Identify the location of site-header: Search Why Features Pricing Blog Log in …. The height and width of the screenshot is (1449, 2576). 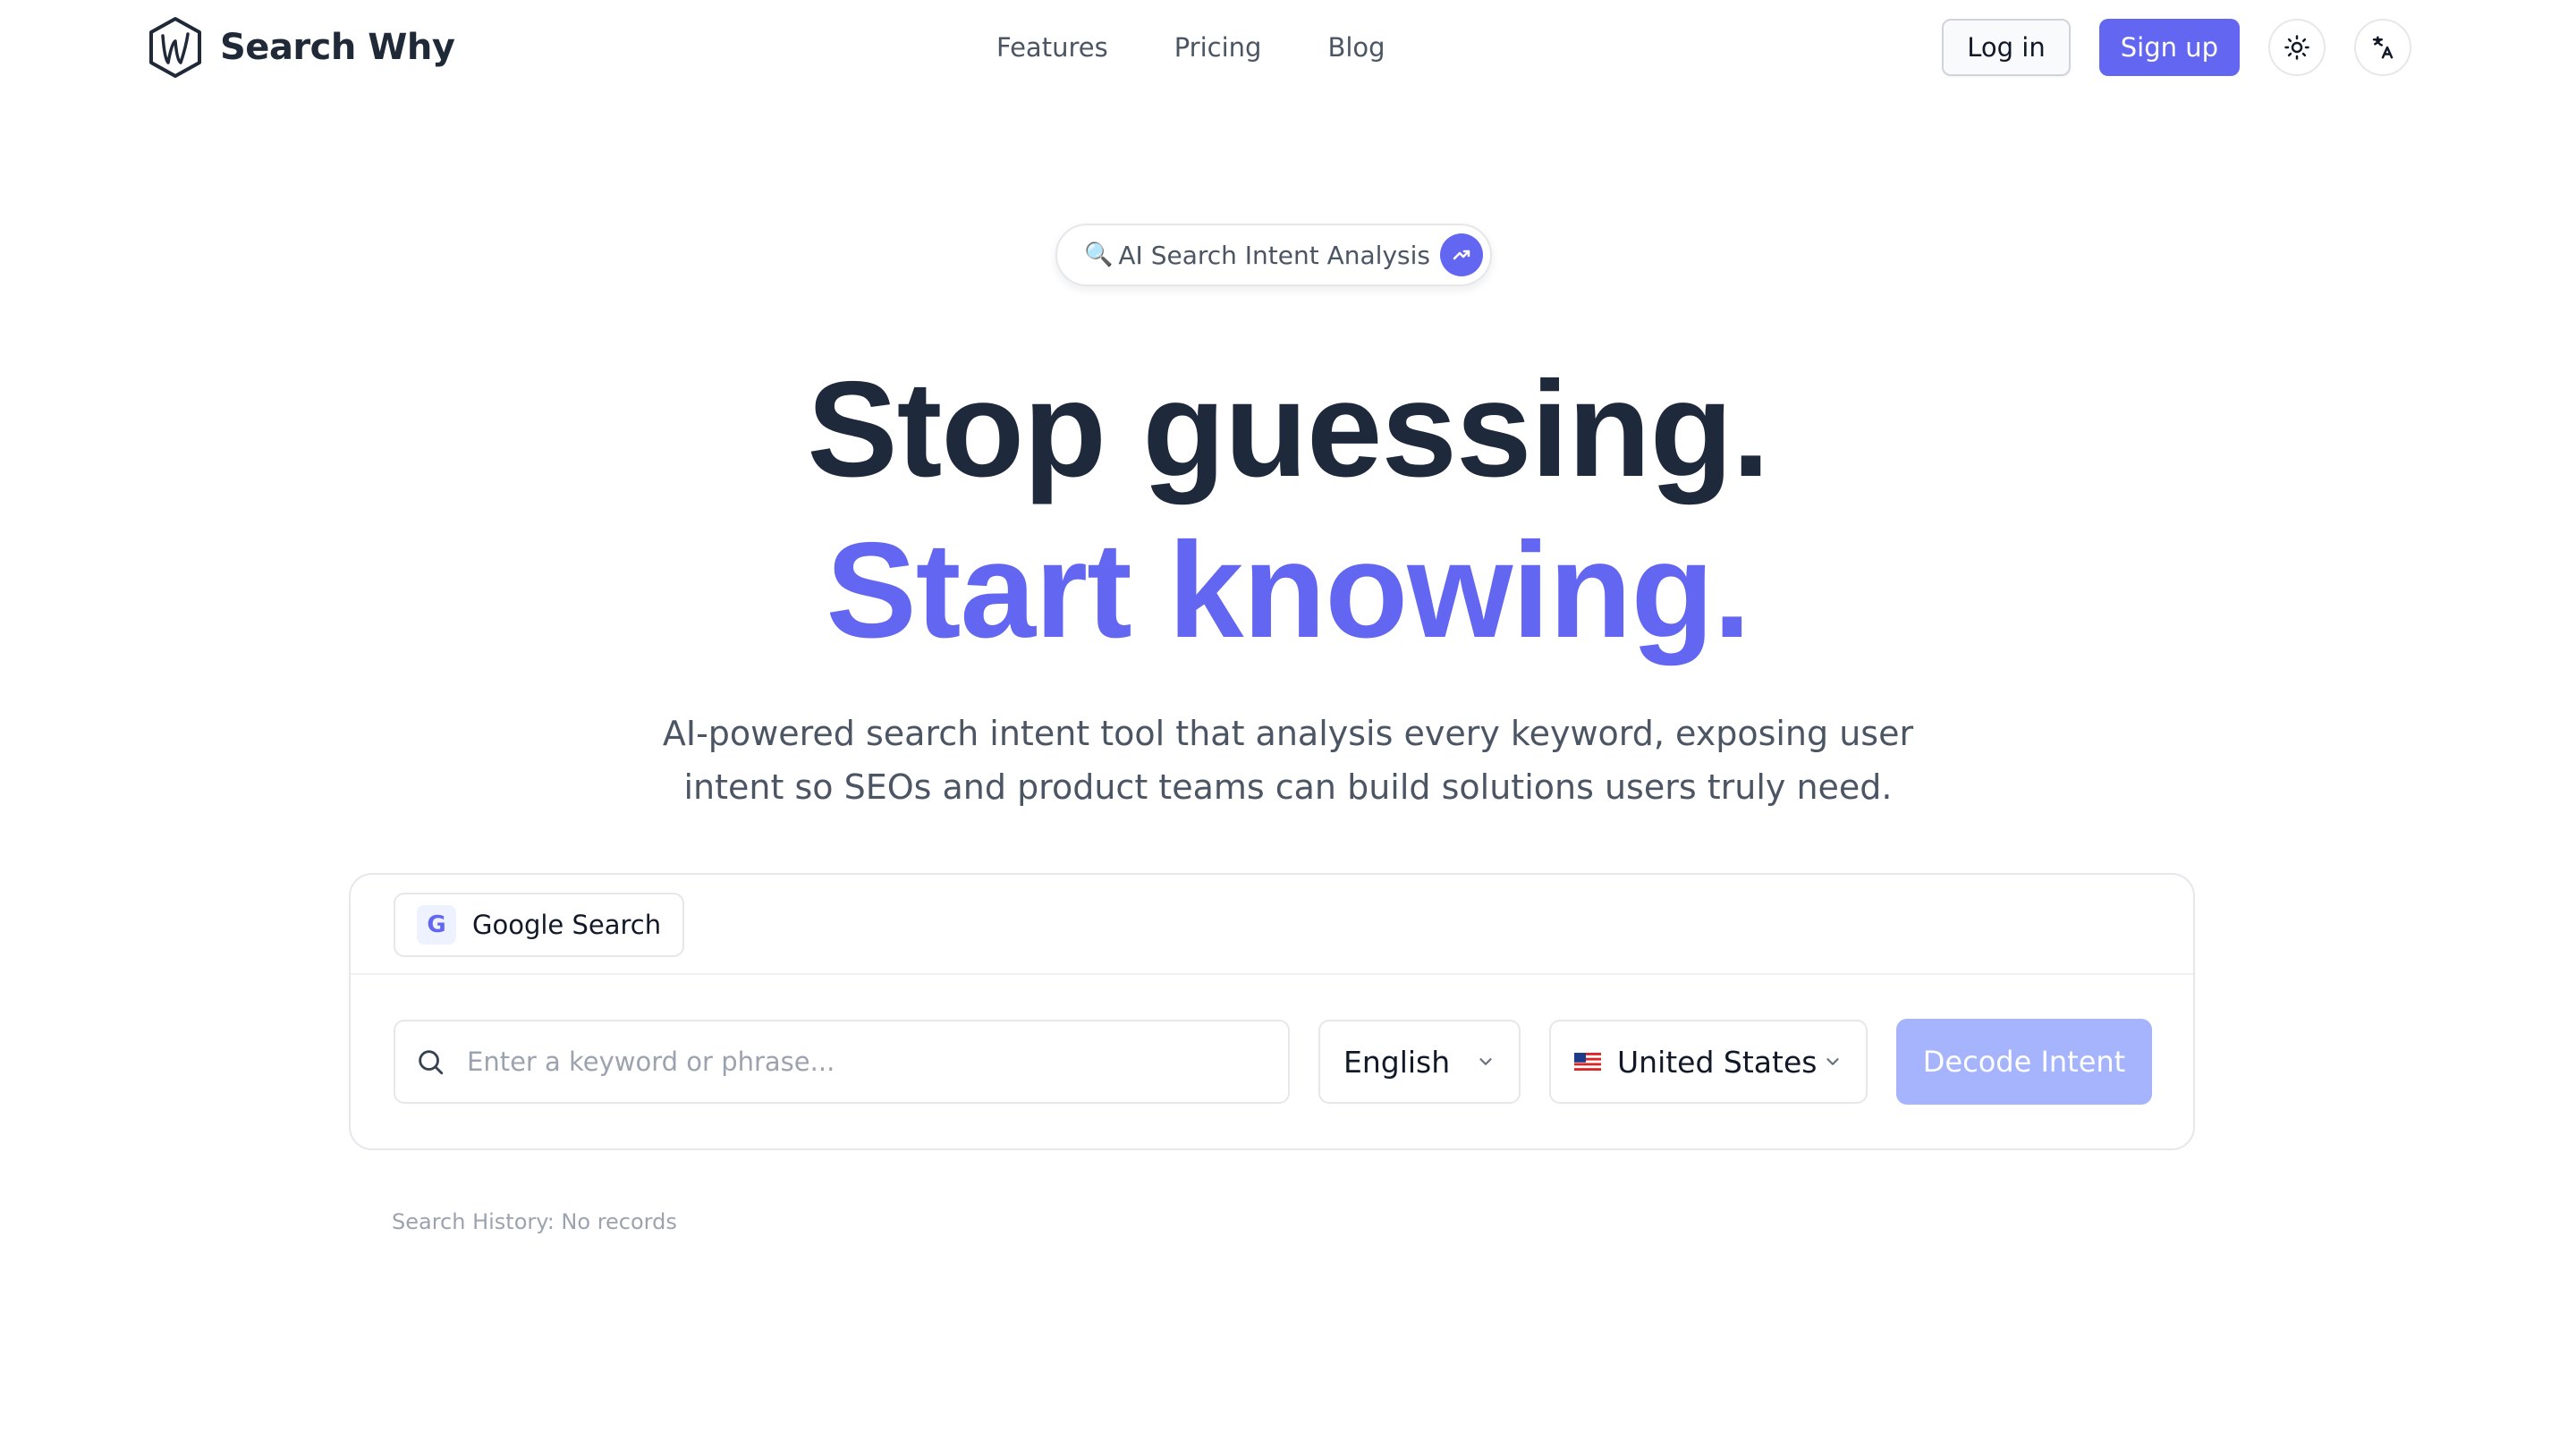
(1288, 47).